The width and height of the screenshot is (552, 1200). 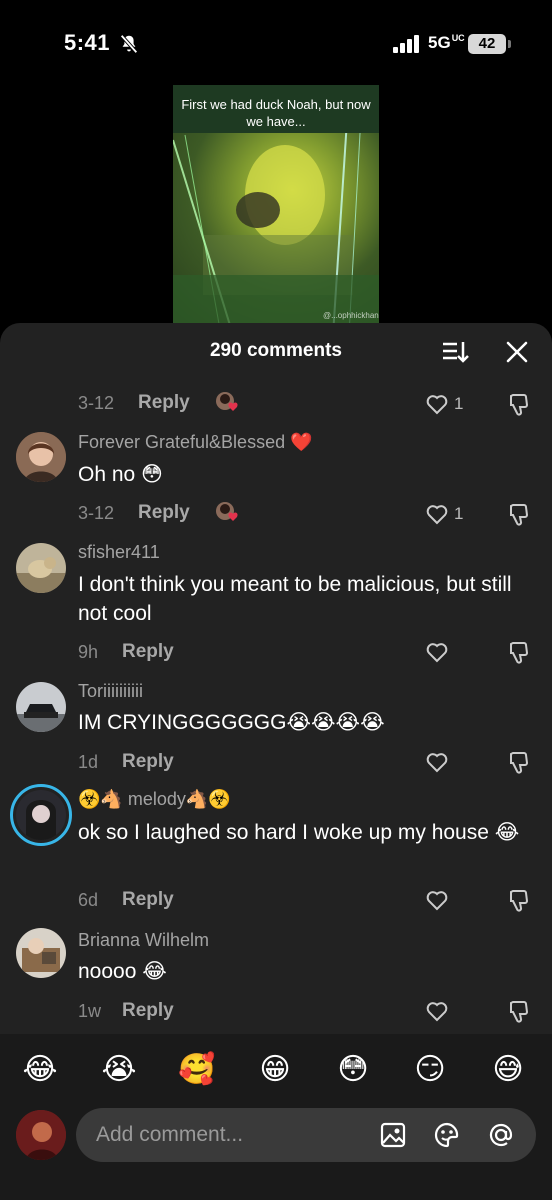 I want to click on comment-input-container, so click(x=306, y=1135).